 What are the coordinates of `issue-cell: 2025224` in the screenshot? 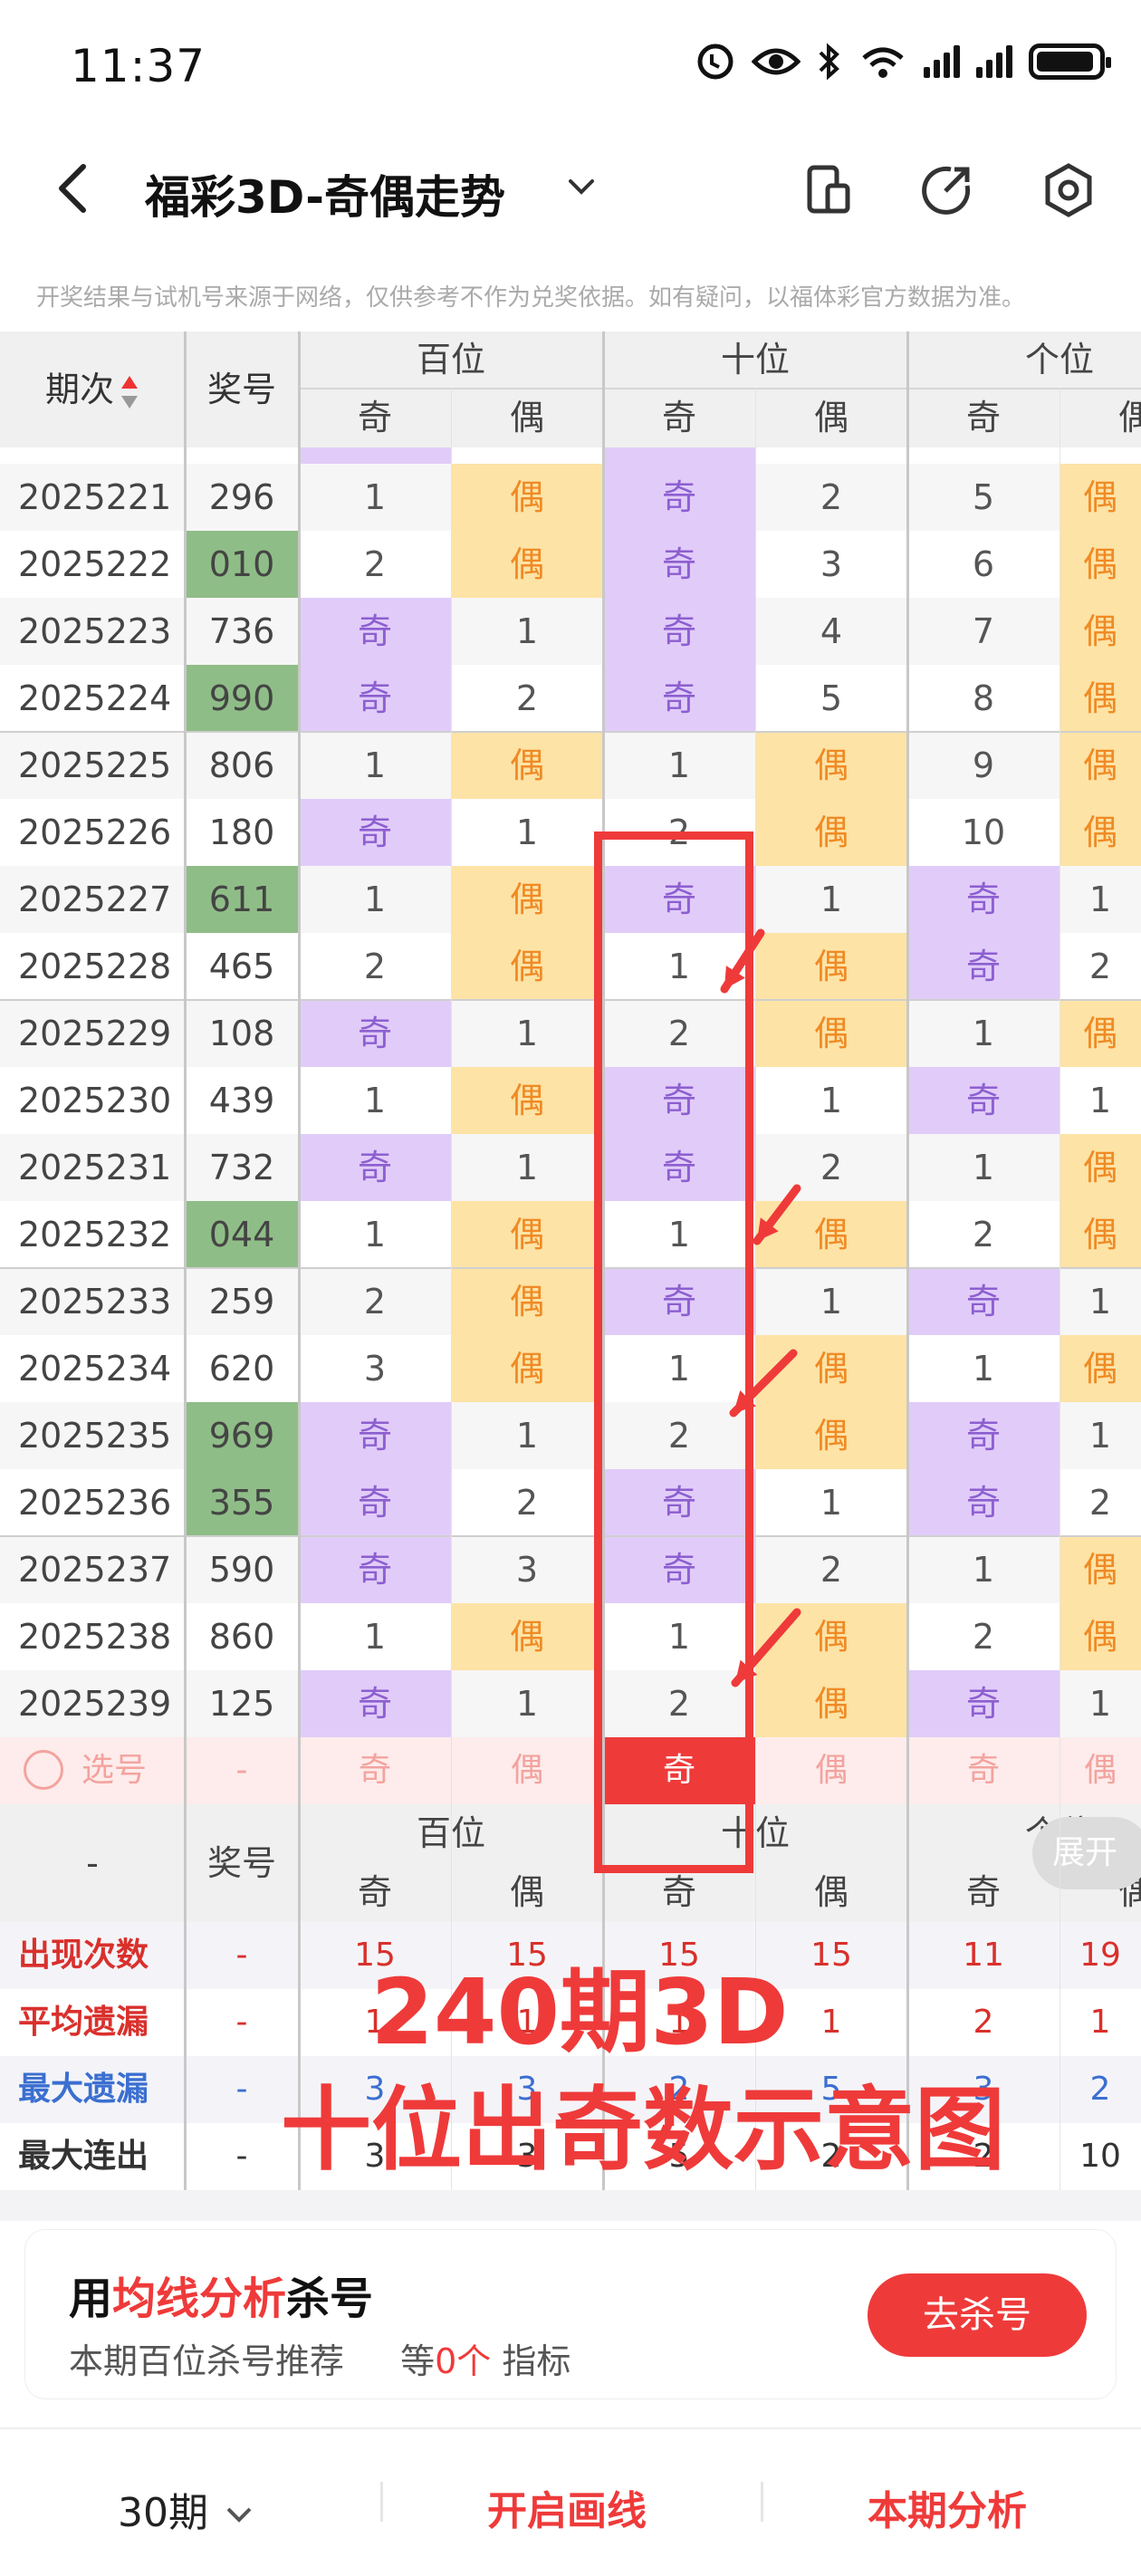 It's located at (95, 698).